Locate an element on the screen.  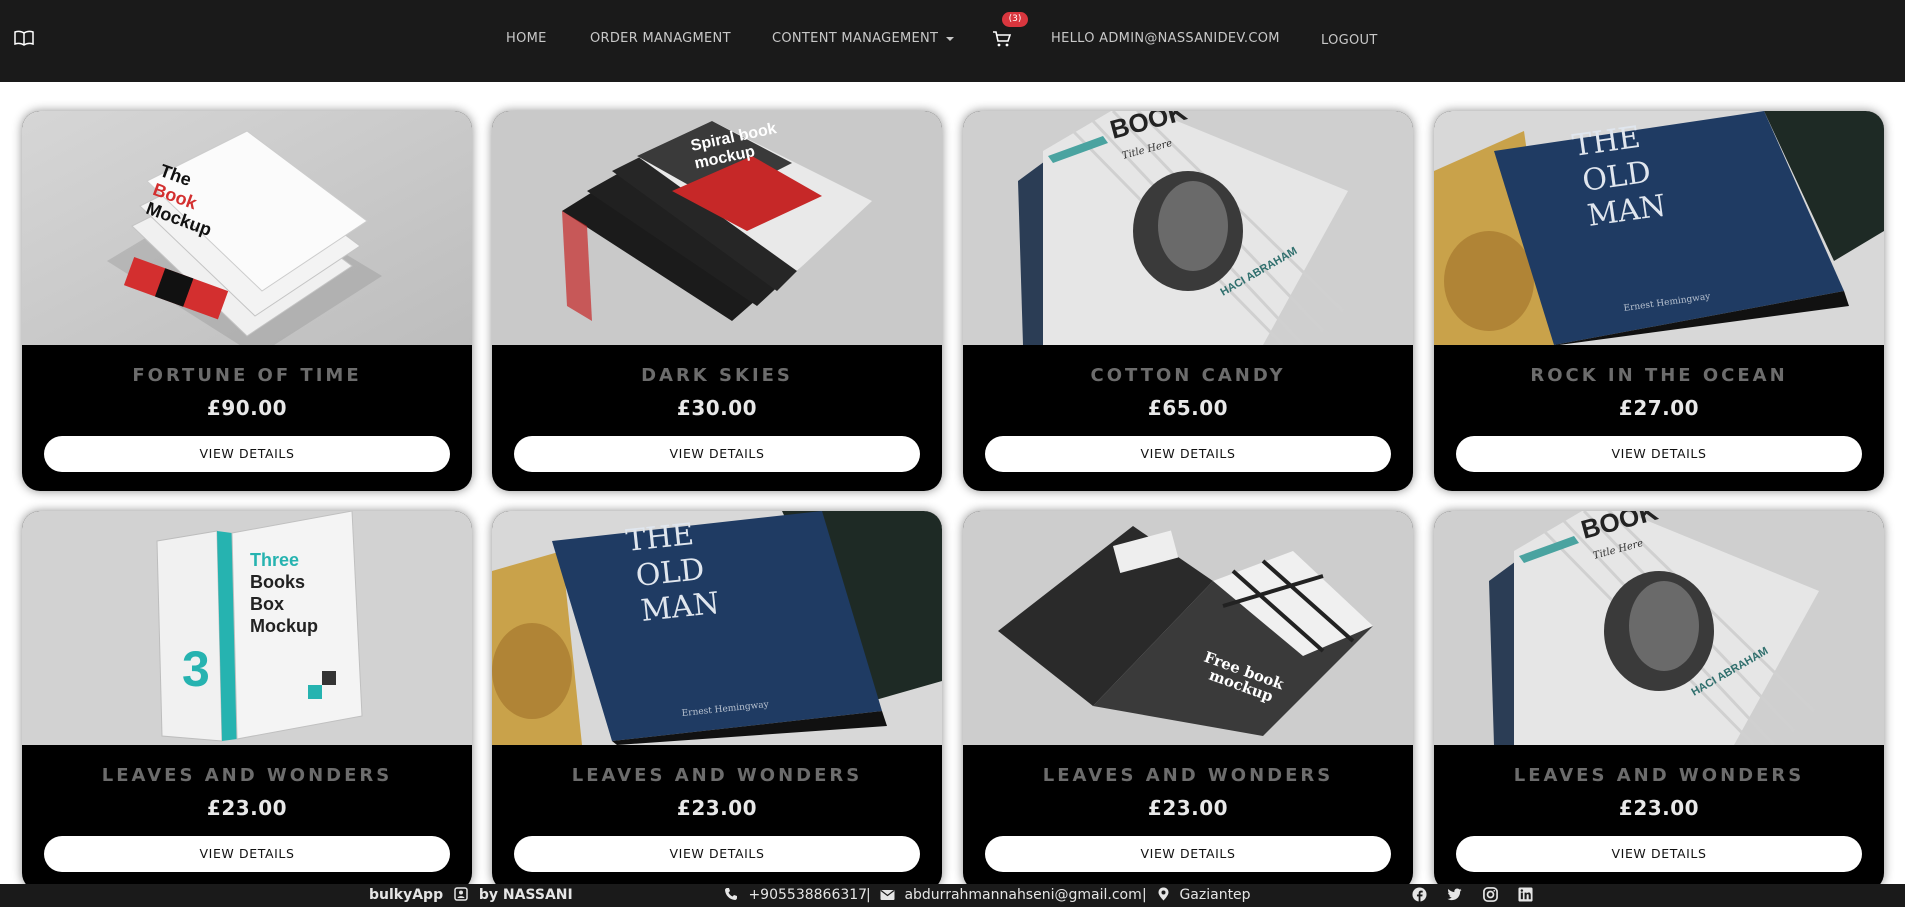
footer-phone: +905538866317 is located at coordinates (795, 895).